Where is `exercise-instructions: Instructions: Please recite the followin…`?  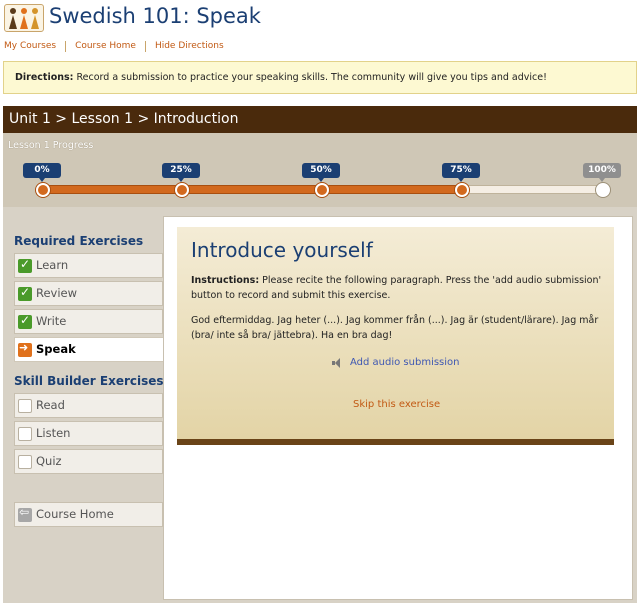
exercise-instructions: Instructions: Please recite the followin… is located at coordinates (398, 288).